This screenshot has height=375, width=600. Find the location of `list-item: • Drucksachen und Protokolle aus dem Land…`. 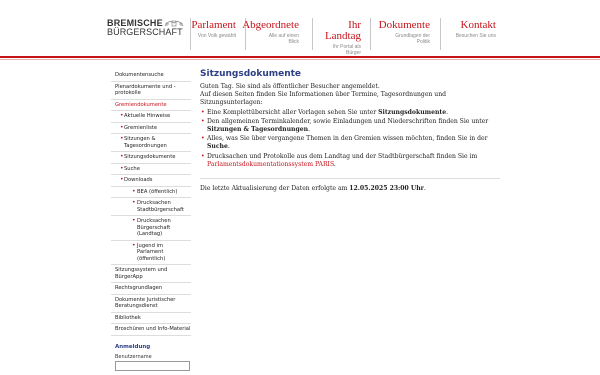

list-item: • Drucksachen und Protokolle aus dem Land… is located at coordinates (339, 160).